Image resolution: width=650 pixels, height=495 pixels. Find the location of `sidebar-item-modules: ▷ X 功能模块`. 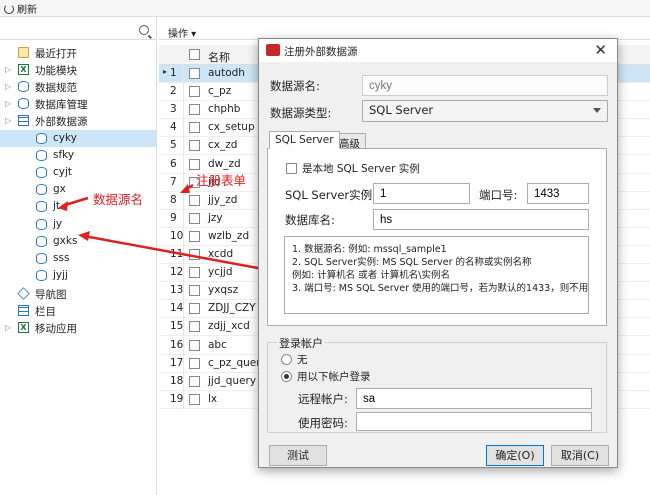

sidebar-item-modules: ▷ X 功能模块 is located at coordinates (78, 69).